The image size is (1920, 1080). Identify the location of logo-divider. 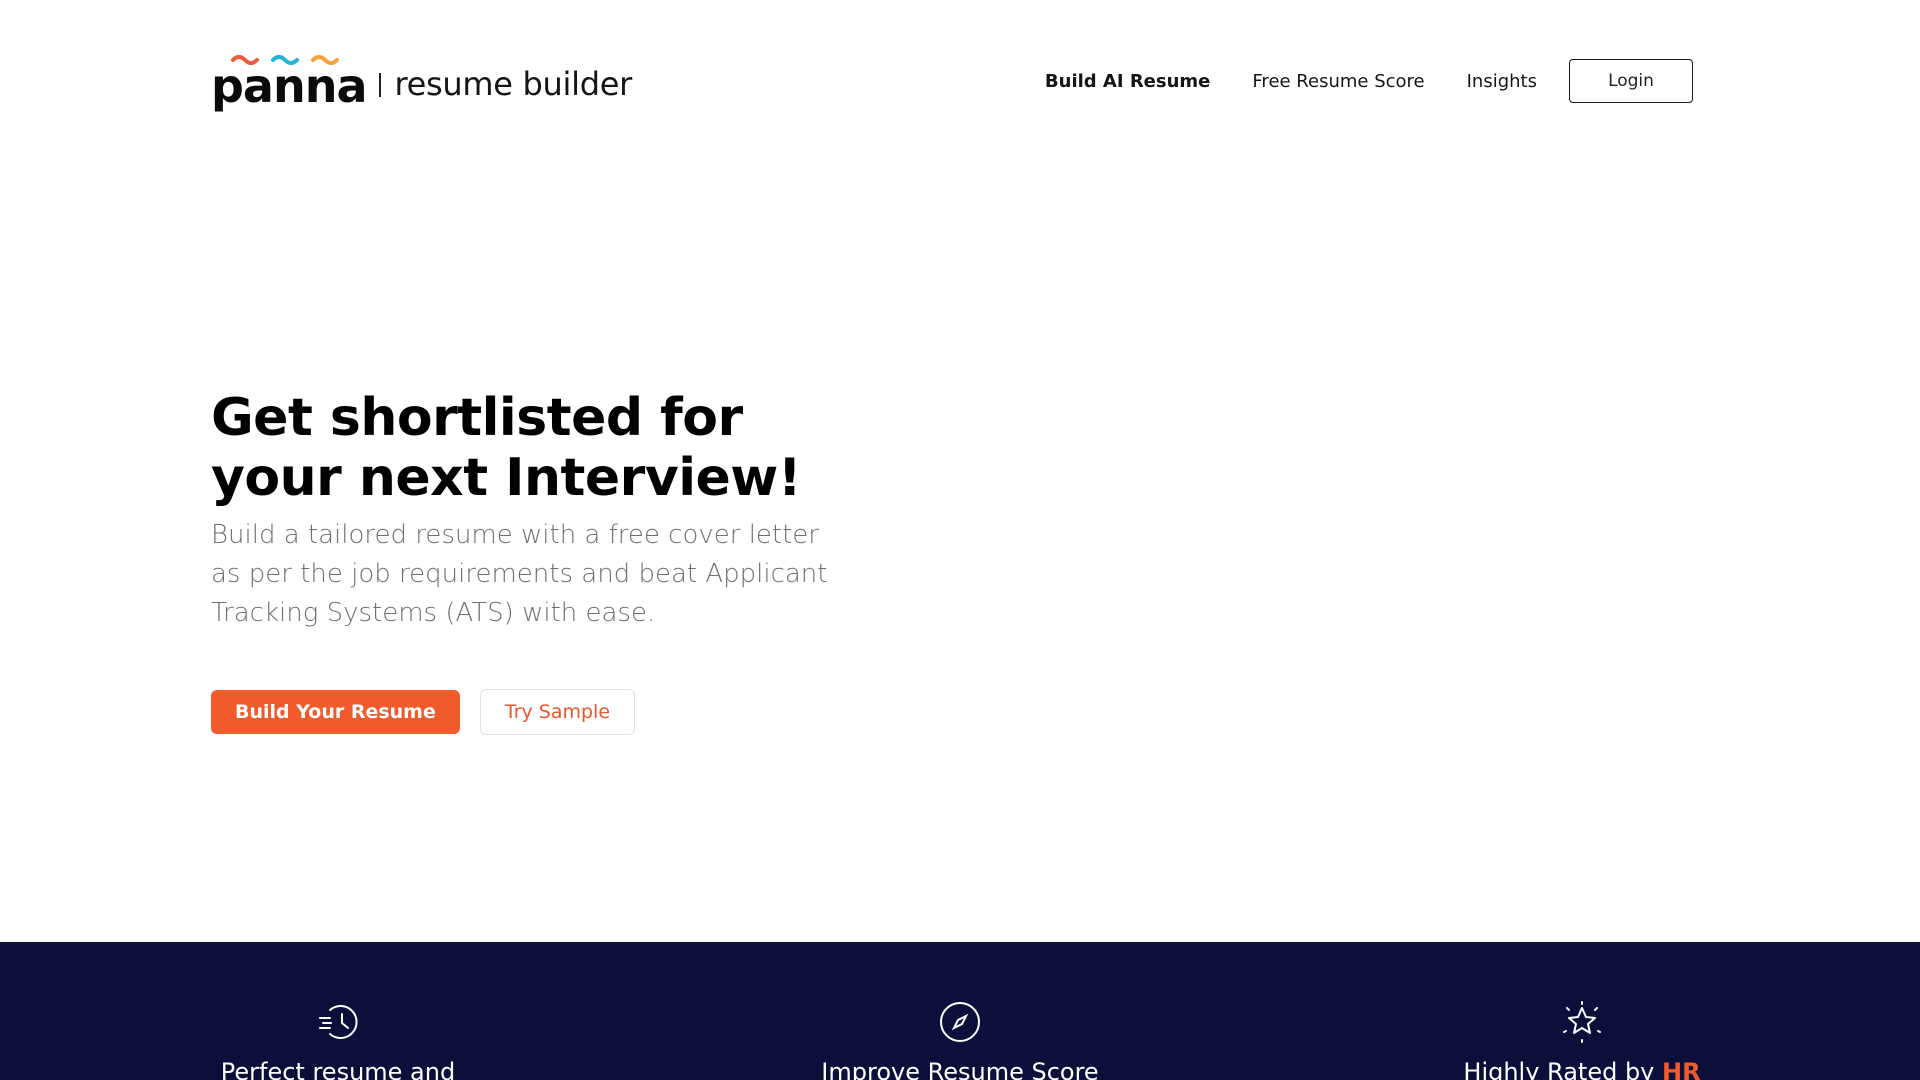
(379, 85).